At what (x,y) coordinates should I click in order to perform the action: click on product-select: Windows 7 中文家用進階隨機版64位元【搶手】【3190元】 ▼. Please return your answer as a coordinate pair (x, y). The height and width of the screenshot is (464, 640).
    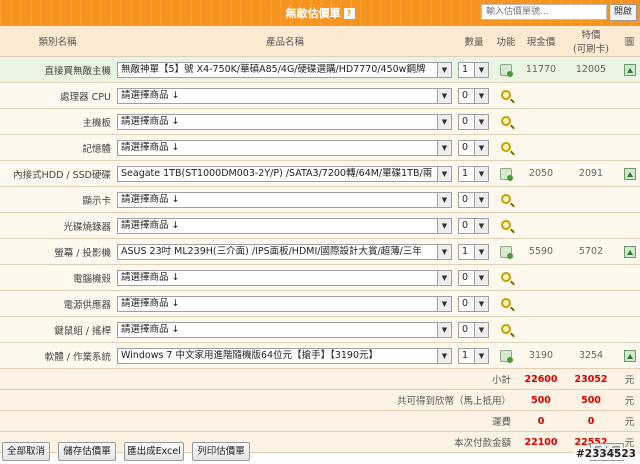
    Looking at the image, I should click on (284, 355).